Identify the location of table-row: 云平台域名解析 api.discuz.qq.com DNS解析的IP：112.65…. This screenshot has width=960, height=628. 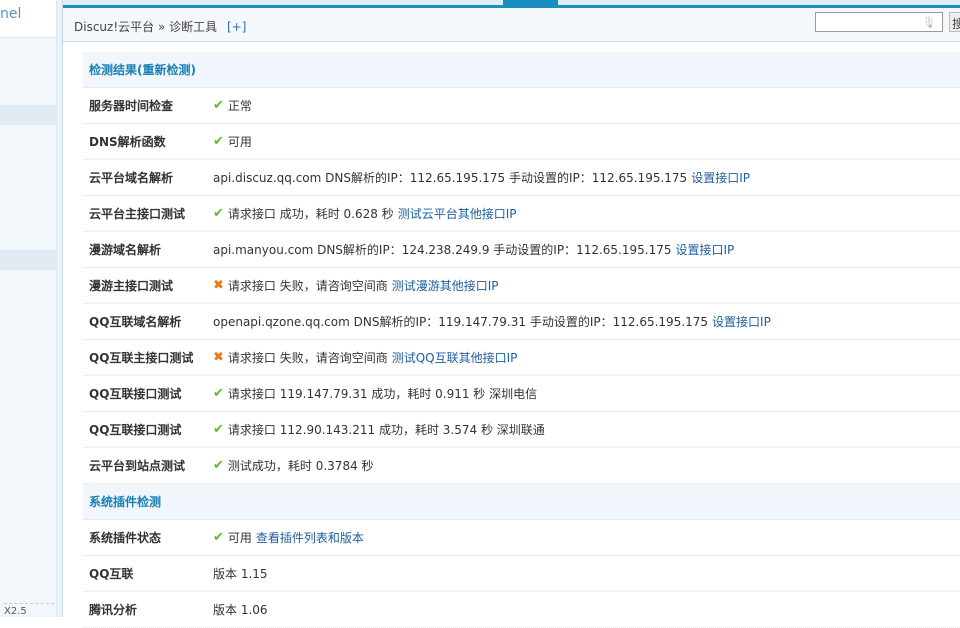
(521, 178).